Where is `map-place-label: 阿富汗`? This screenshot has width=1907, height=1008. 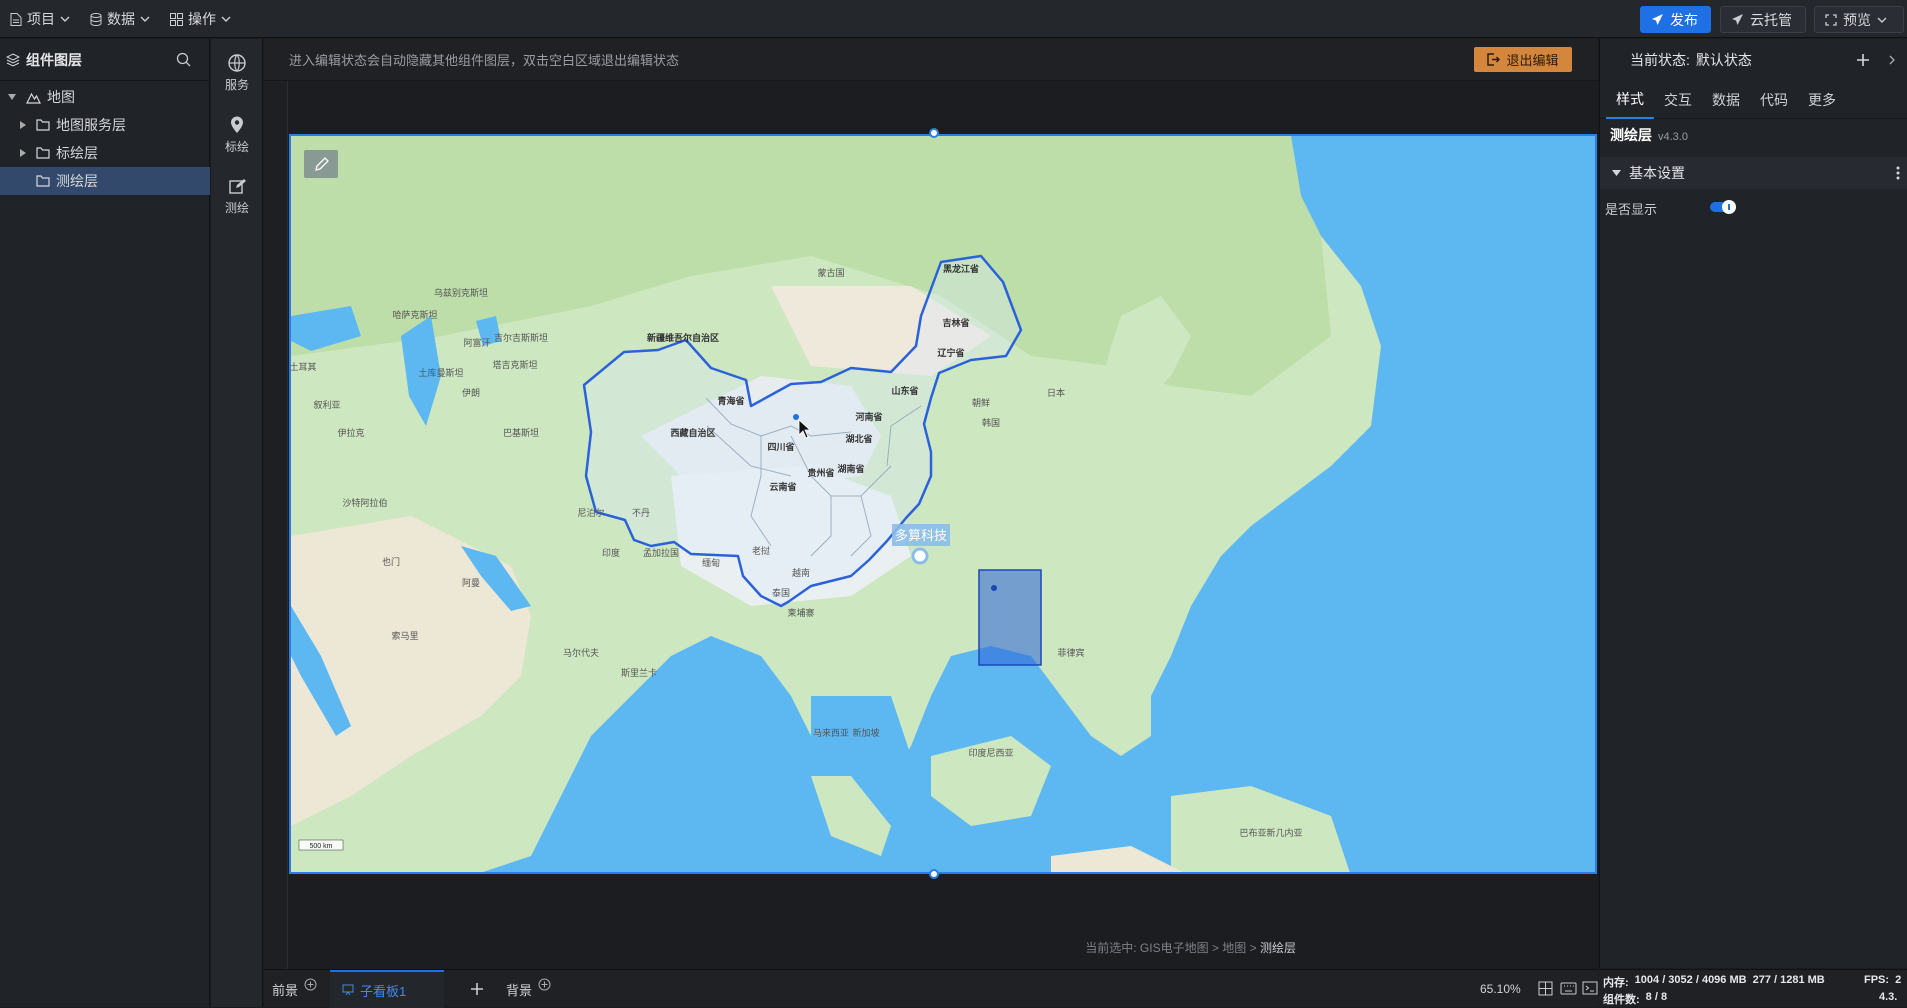 map-place-label: 阿富汗 is located at coordinates (476, 342).